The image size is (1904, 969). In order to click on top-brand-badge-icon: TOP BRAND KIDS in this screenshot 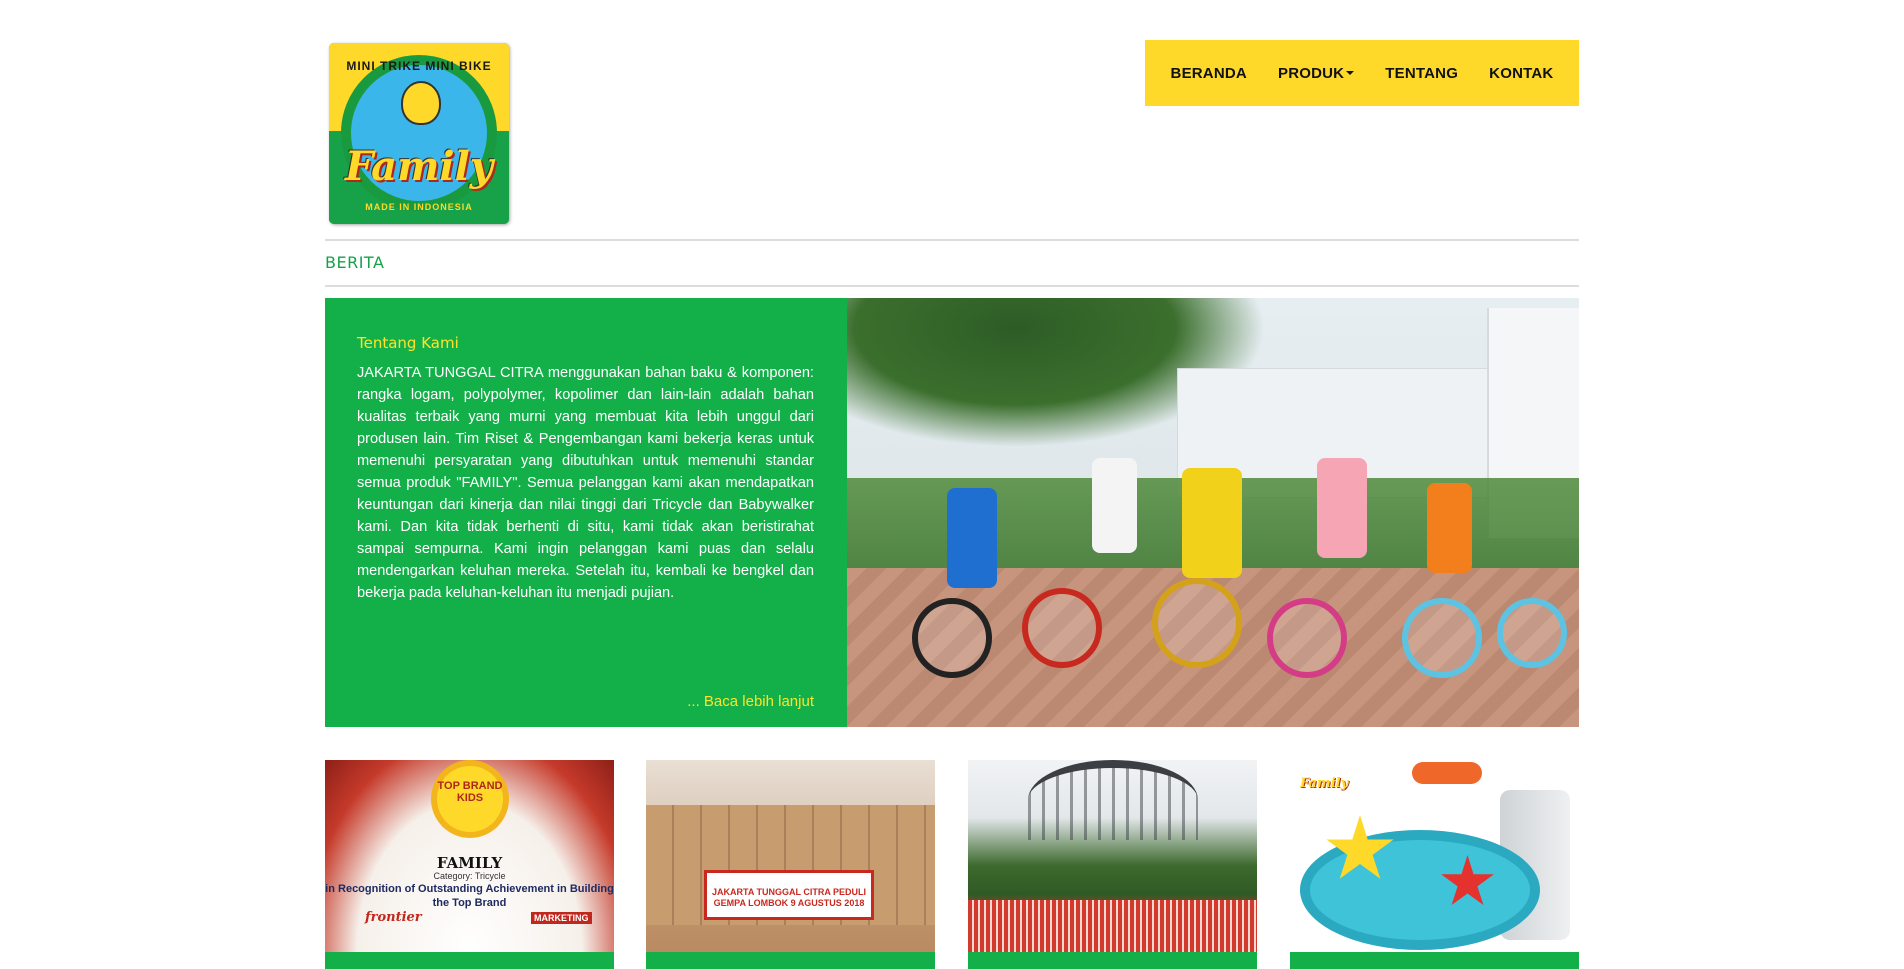, I will do `click(470, 799)`.